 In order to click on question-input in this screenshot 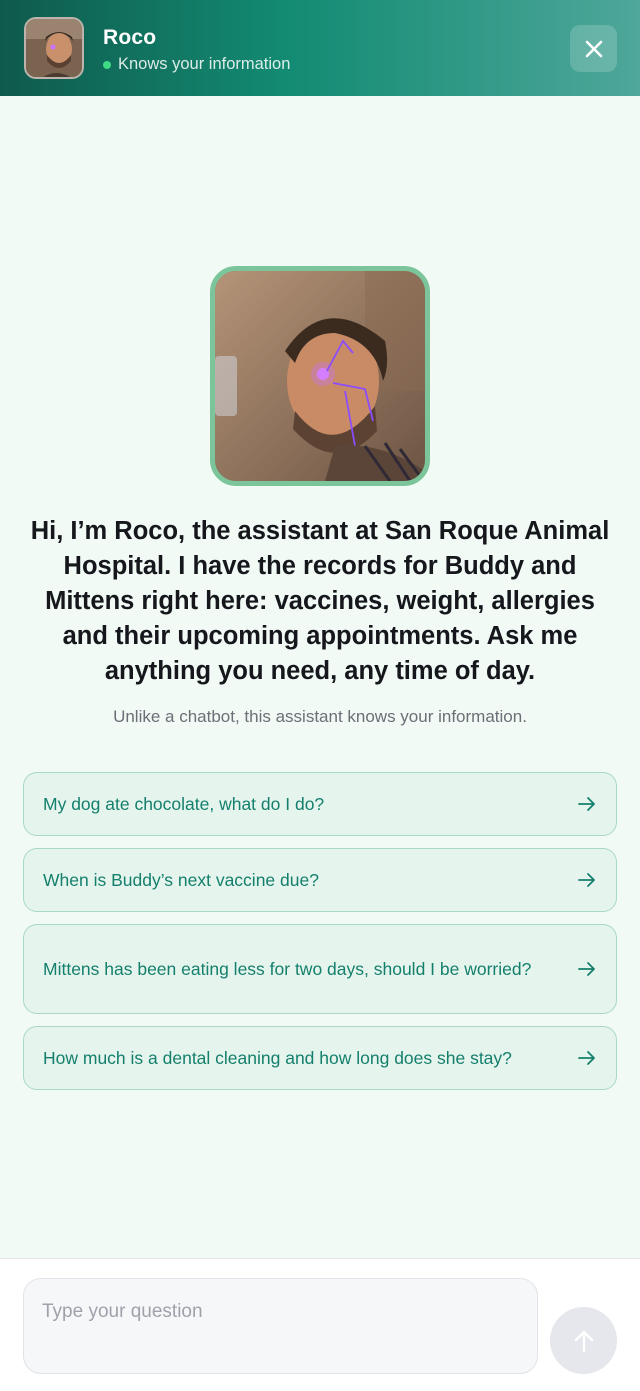, I will do `click(280, 1326)`.